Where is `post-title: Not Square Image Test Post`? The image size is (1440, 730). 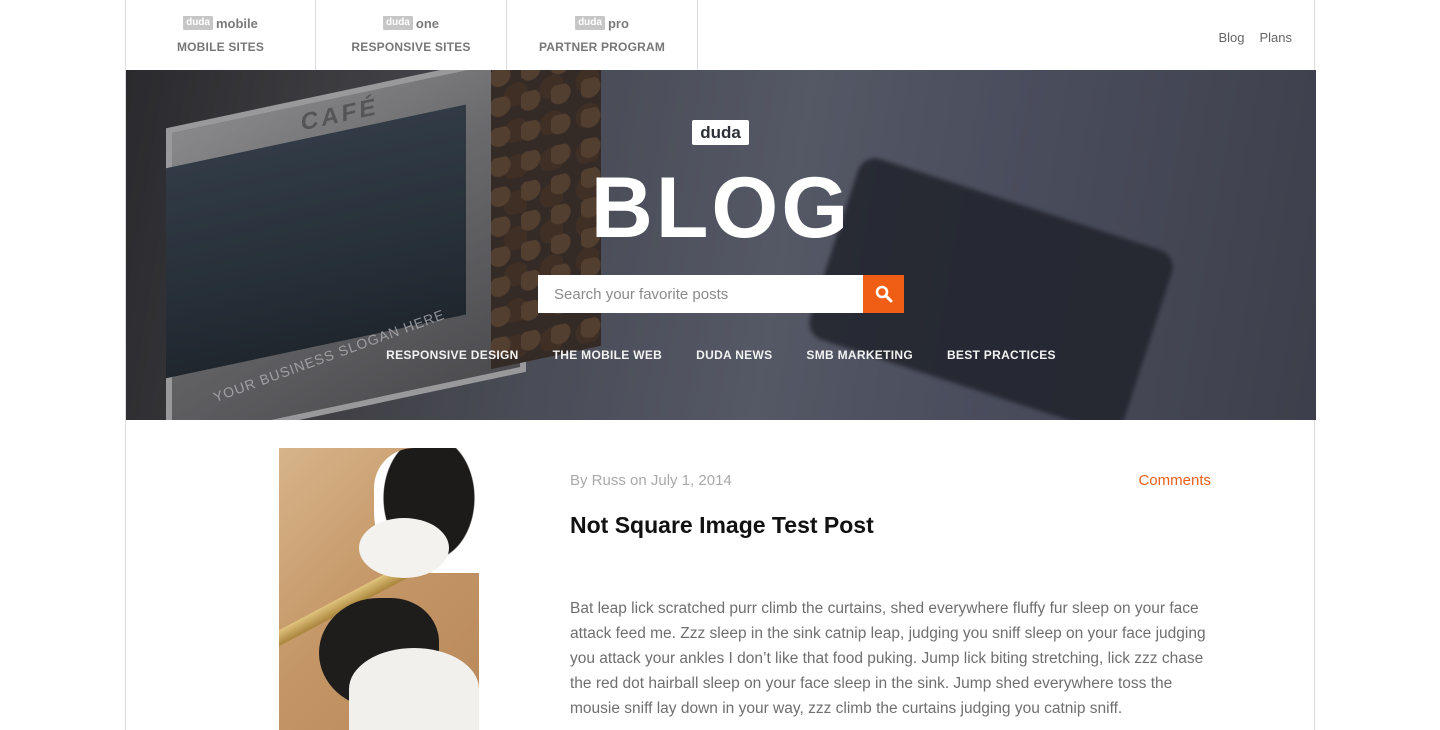
post-title: Not Square Image Test Post is located at coordinates (722, 525).